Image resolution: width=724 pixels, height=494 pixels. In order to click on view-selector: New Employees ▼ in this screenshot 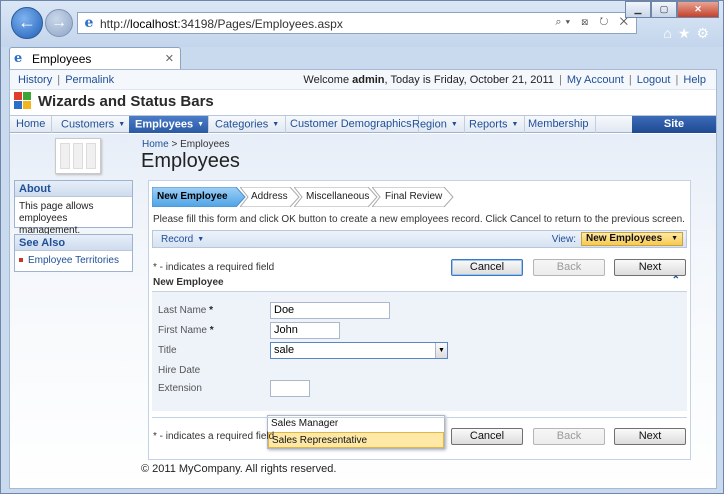, I will do `click(632, 239)`.